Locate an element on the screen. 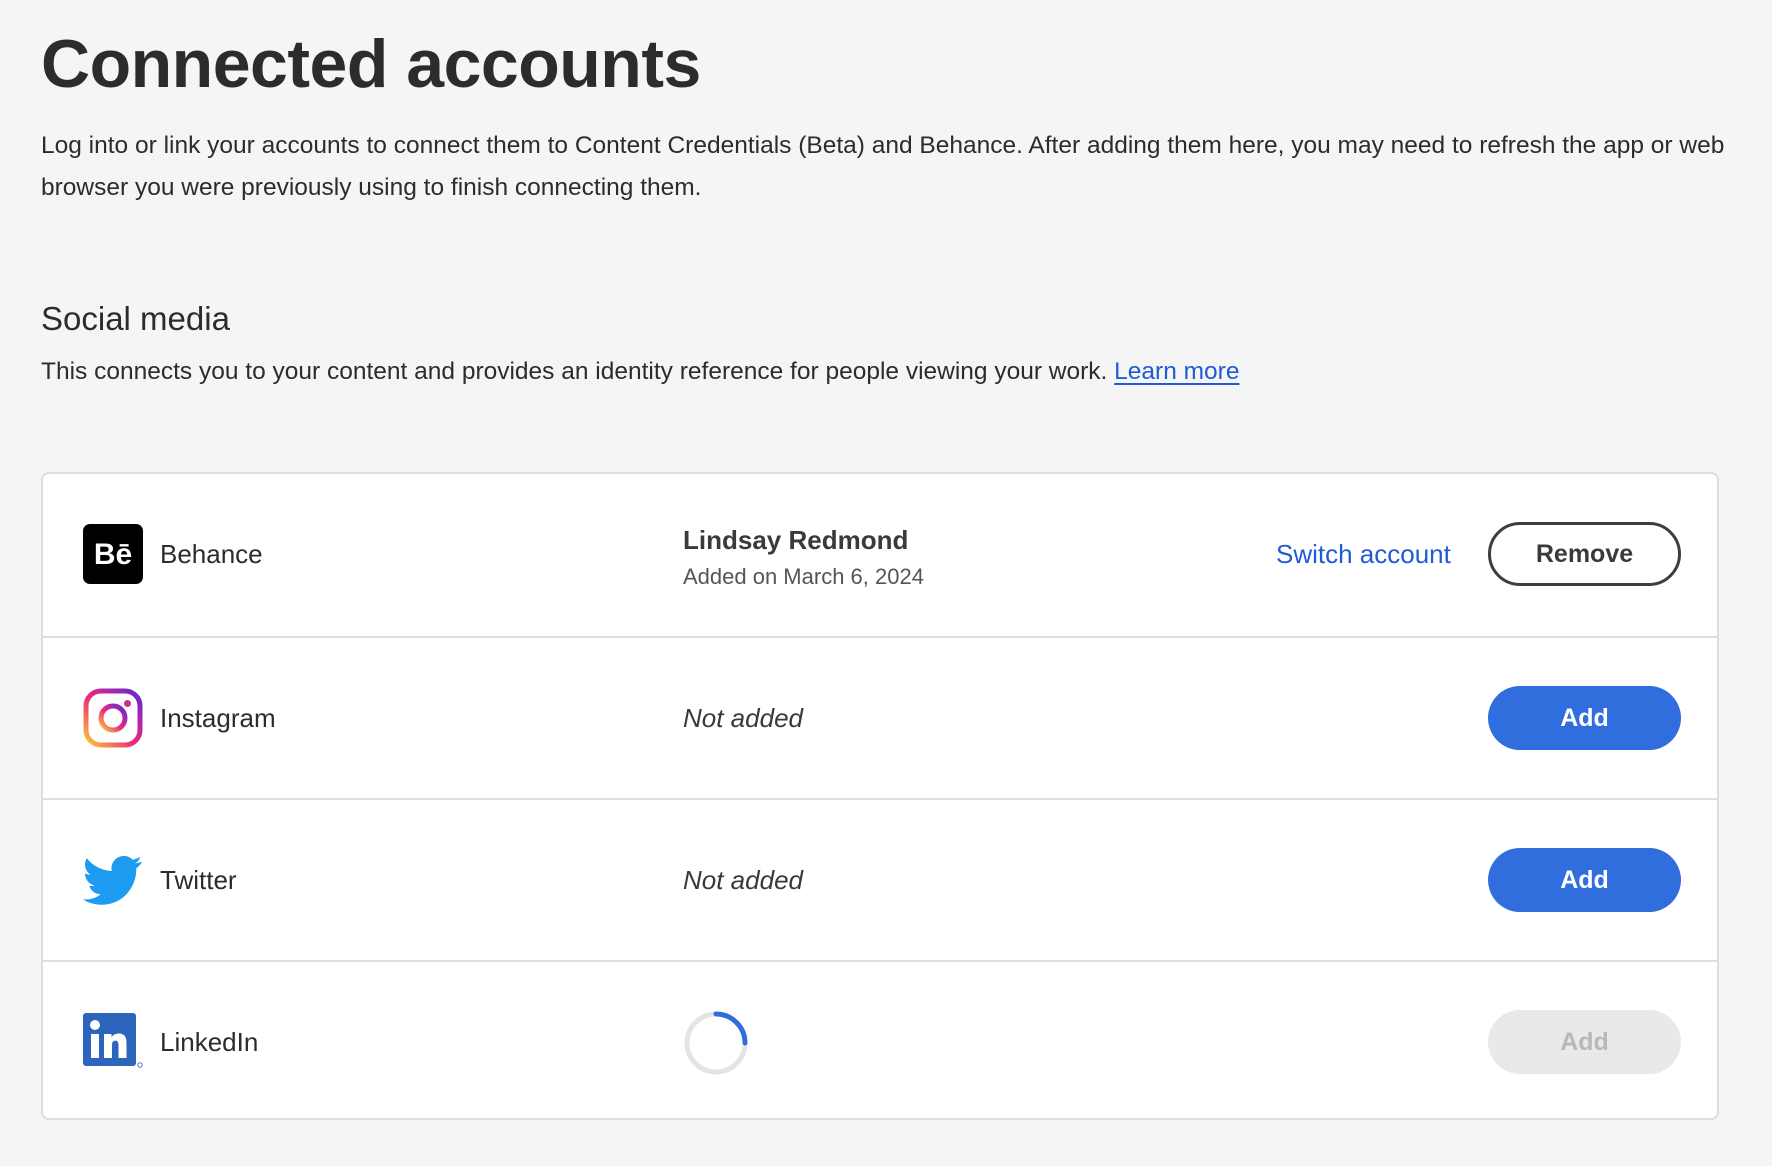  learn-more-link: Learn more is located at coordinates (1176, 371).